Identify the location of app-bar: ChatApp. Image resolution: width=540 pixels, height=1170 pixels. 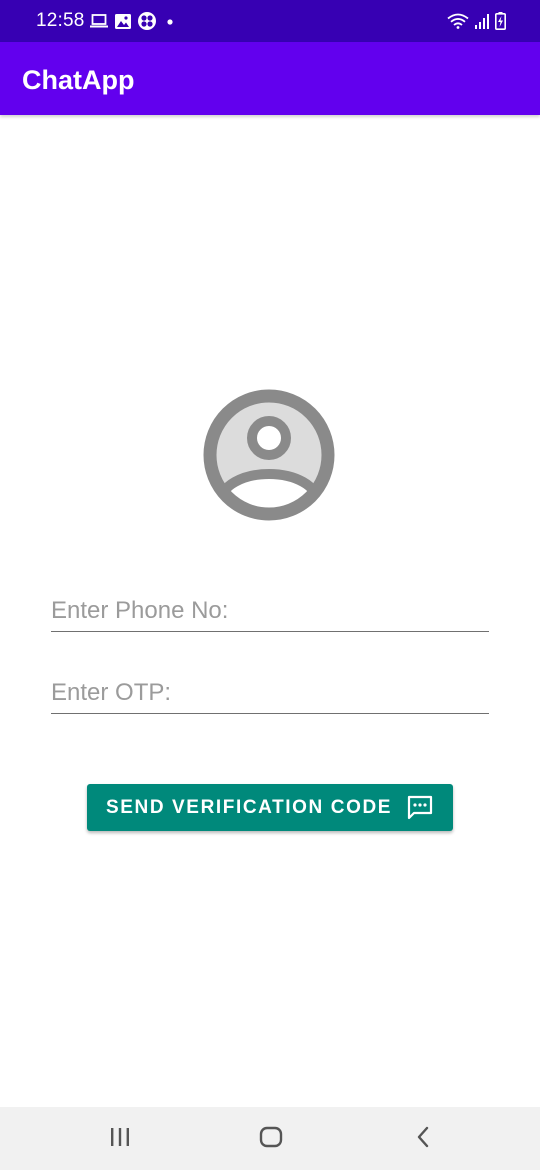
(270, 78).